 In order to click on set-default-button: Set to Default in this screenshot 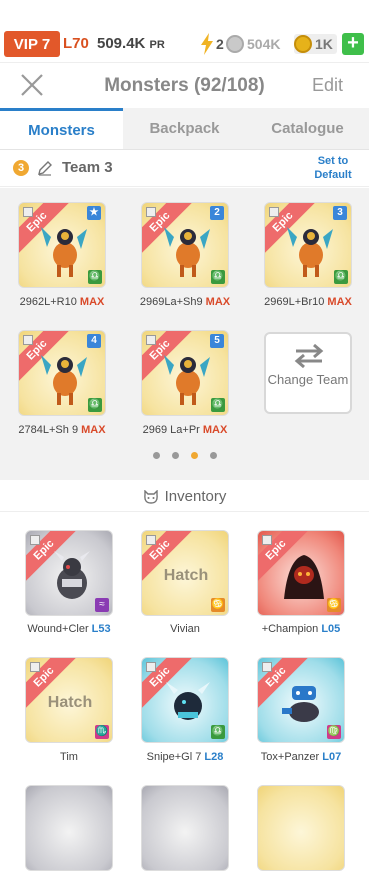, I will do `click(333, 168)`.